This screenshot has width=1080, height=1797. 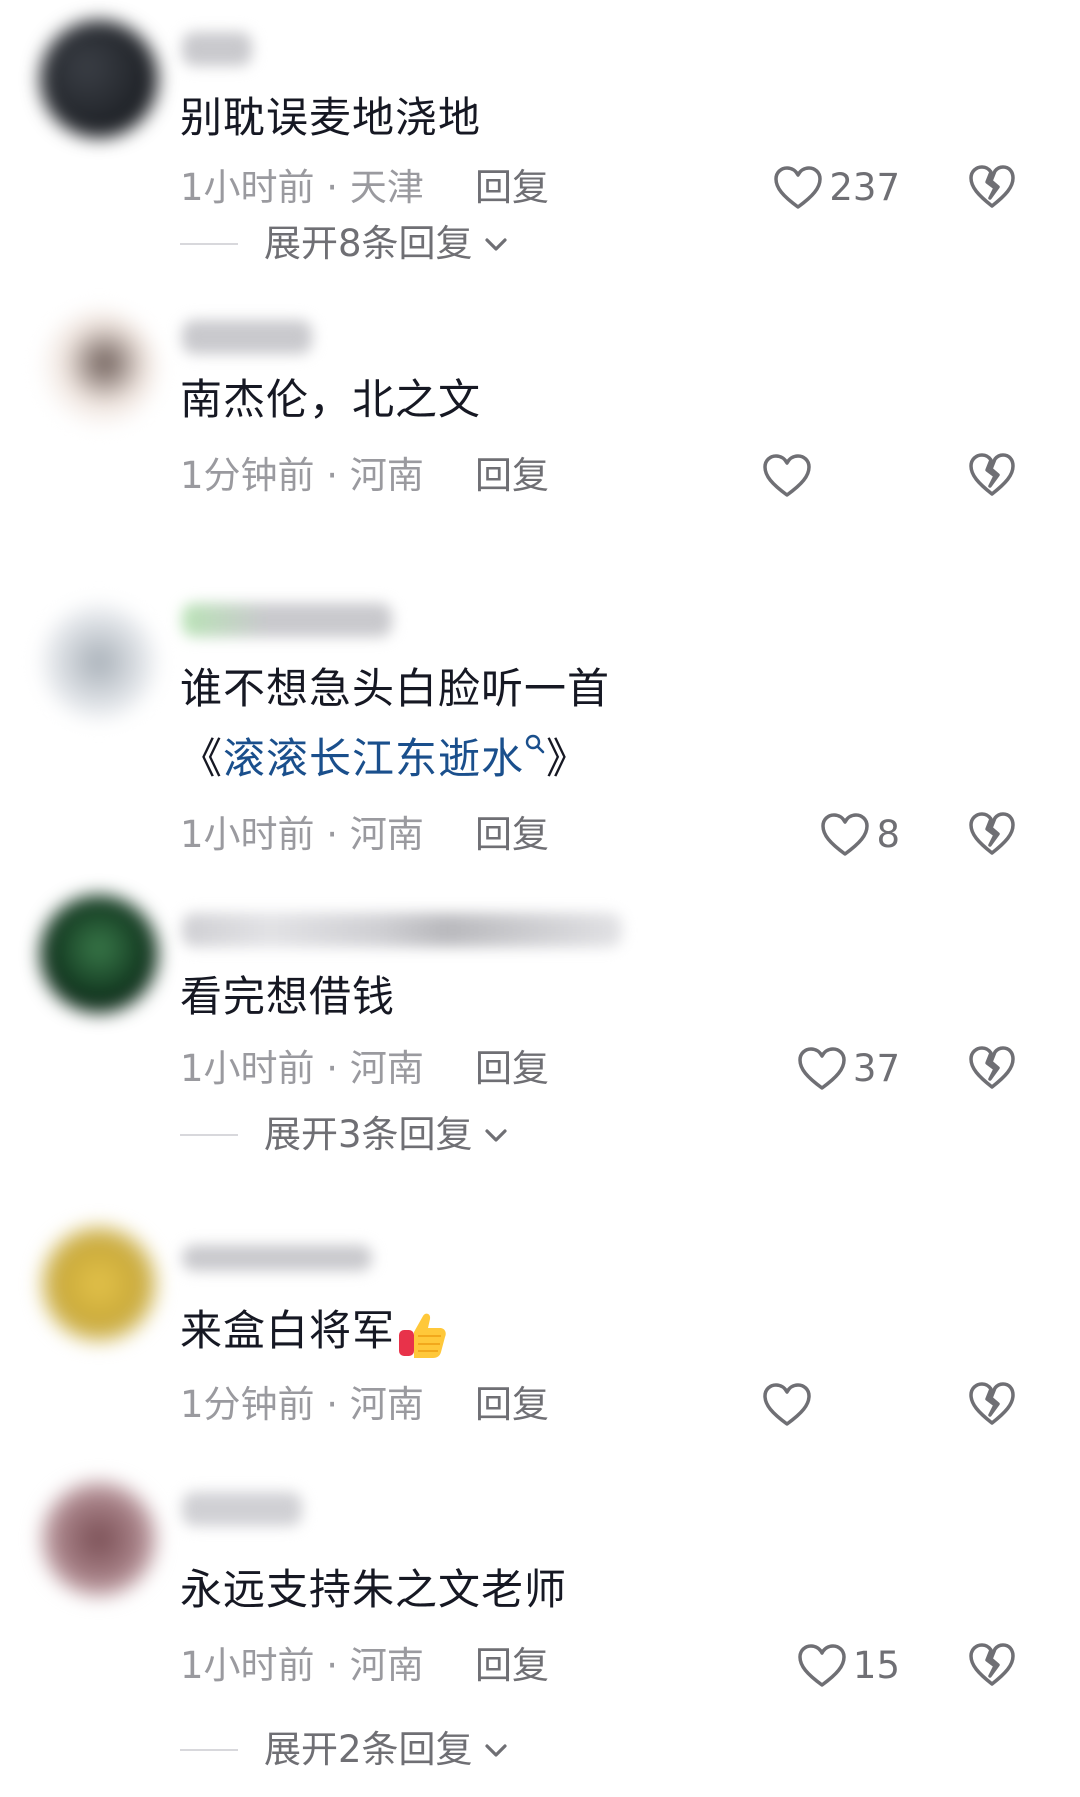 What do you see at coordinates (373, 758) in the screenshot?
I see `song-link: 滚滚长江东逝水` at bounding box center [373, 758].